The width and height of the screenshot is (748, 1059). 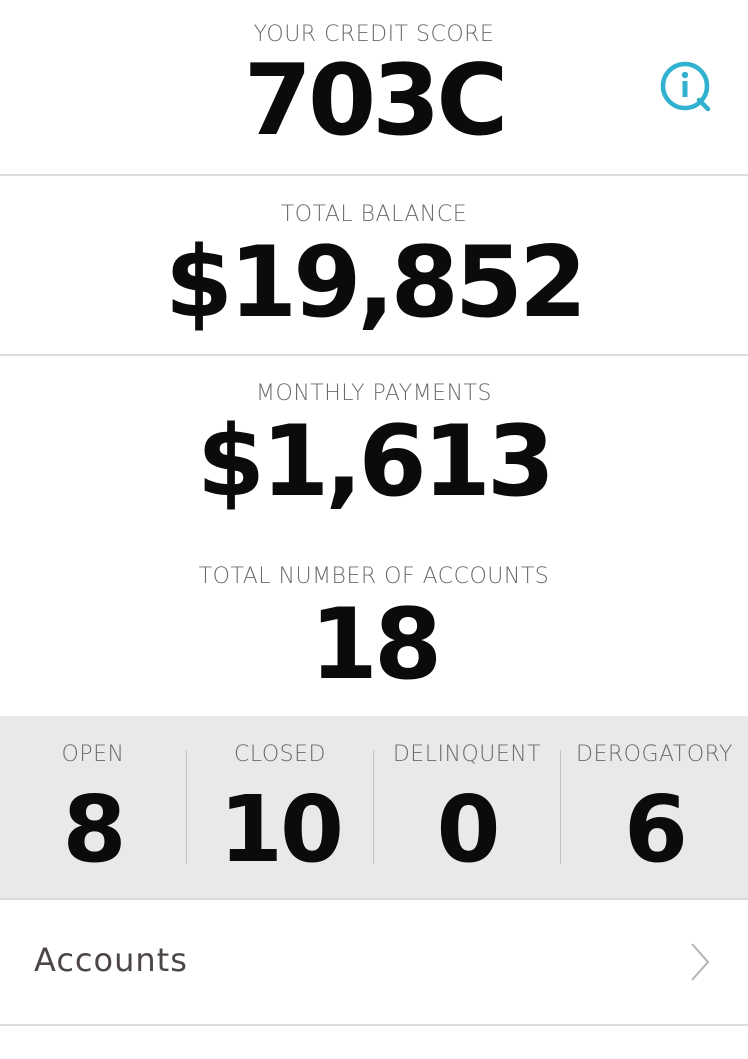 I want to click on stat-open: OPEN 8, so click(x=93, y=807).